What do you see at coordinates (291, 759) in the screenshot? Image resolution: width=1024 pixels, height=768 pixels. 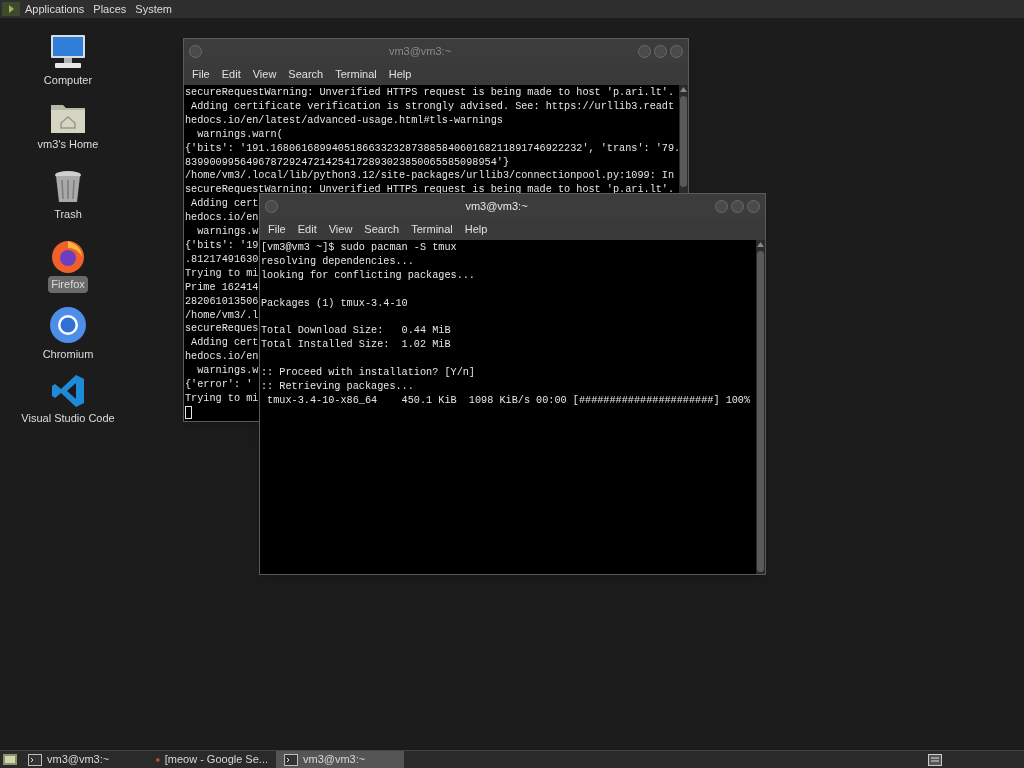 I see `terminal-icon` at bounding box center [291, 759].